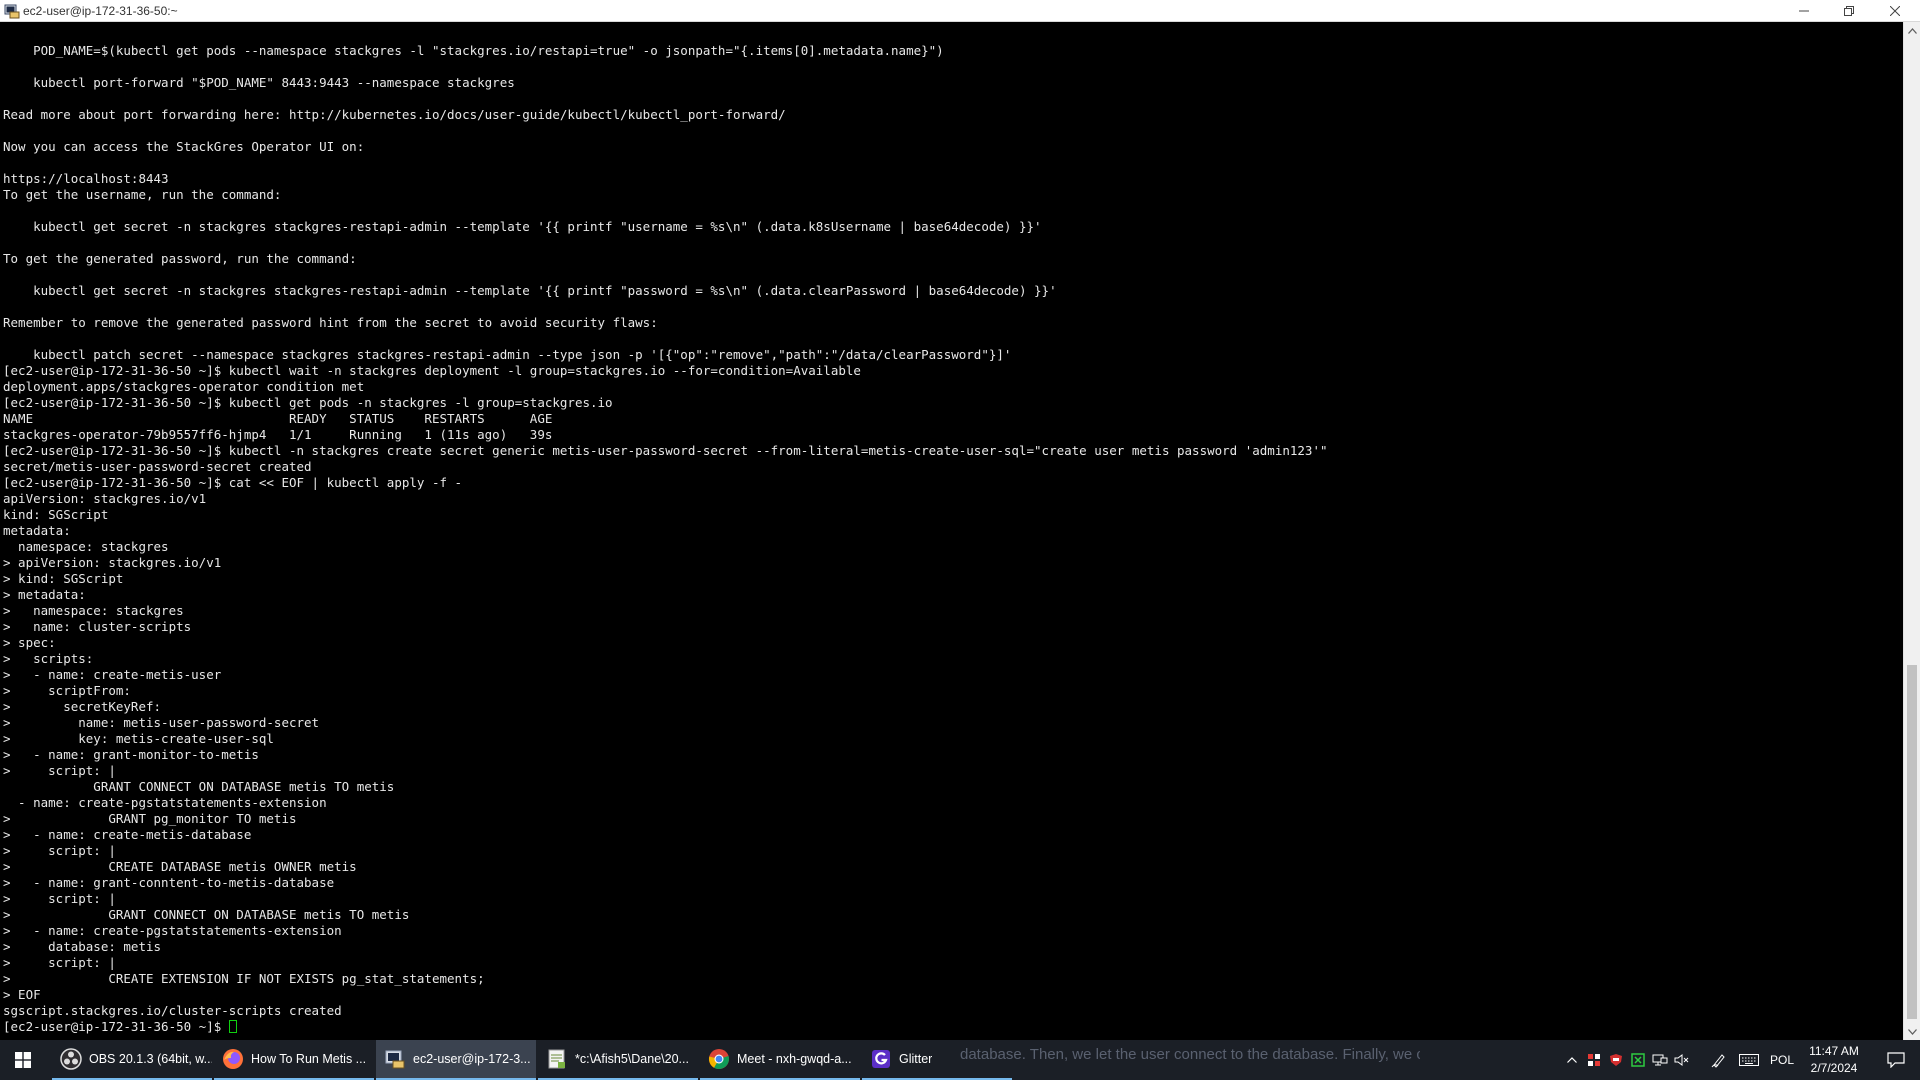 The image size is (1920, 1080). Describe the element at coordinates (557, 1059) in the screenshot. I see `notepad-icon` at that location.